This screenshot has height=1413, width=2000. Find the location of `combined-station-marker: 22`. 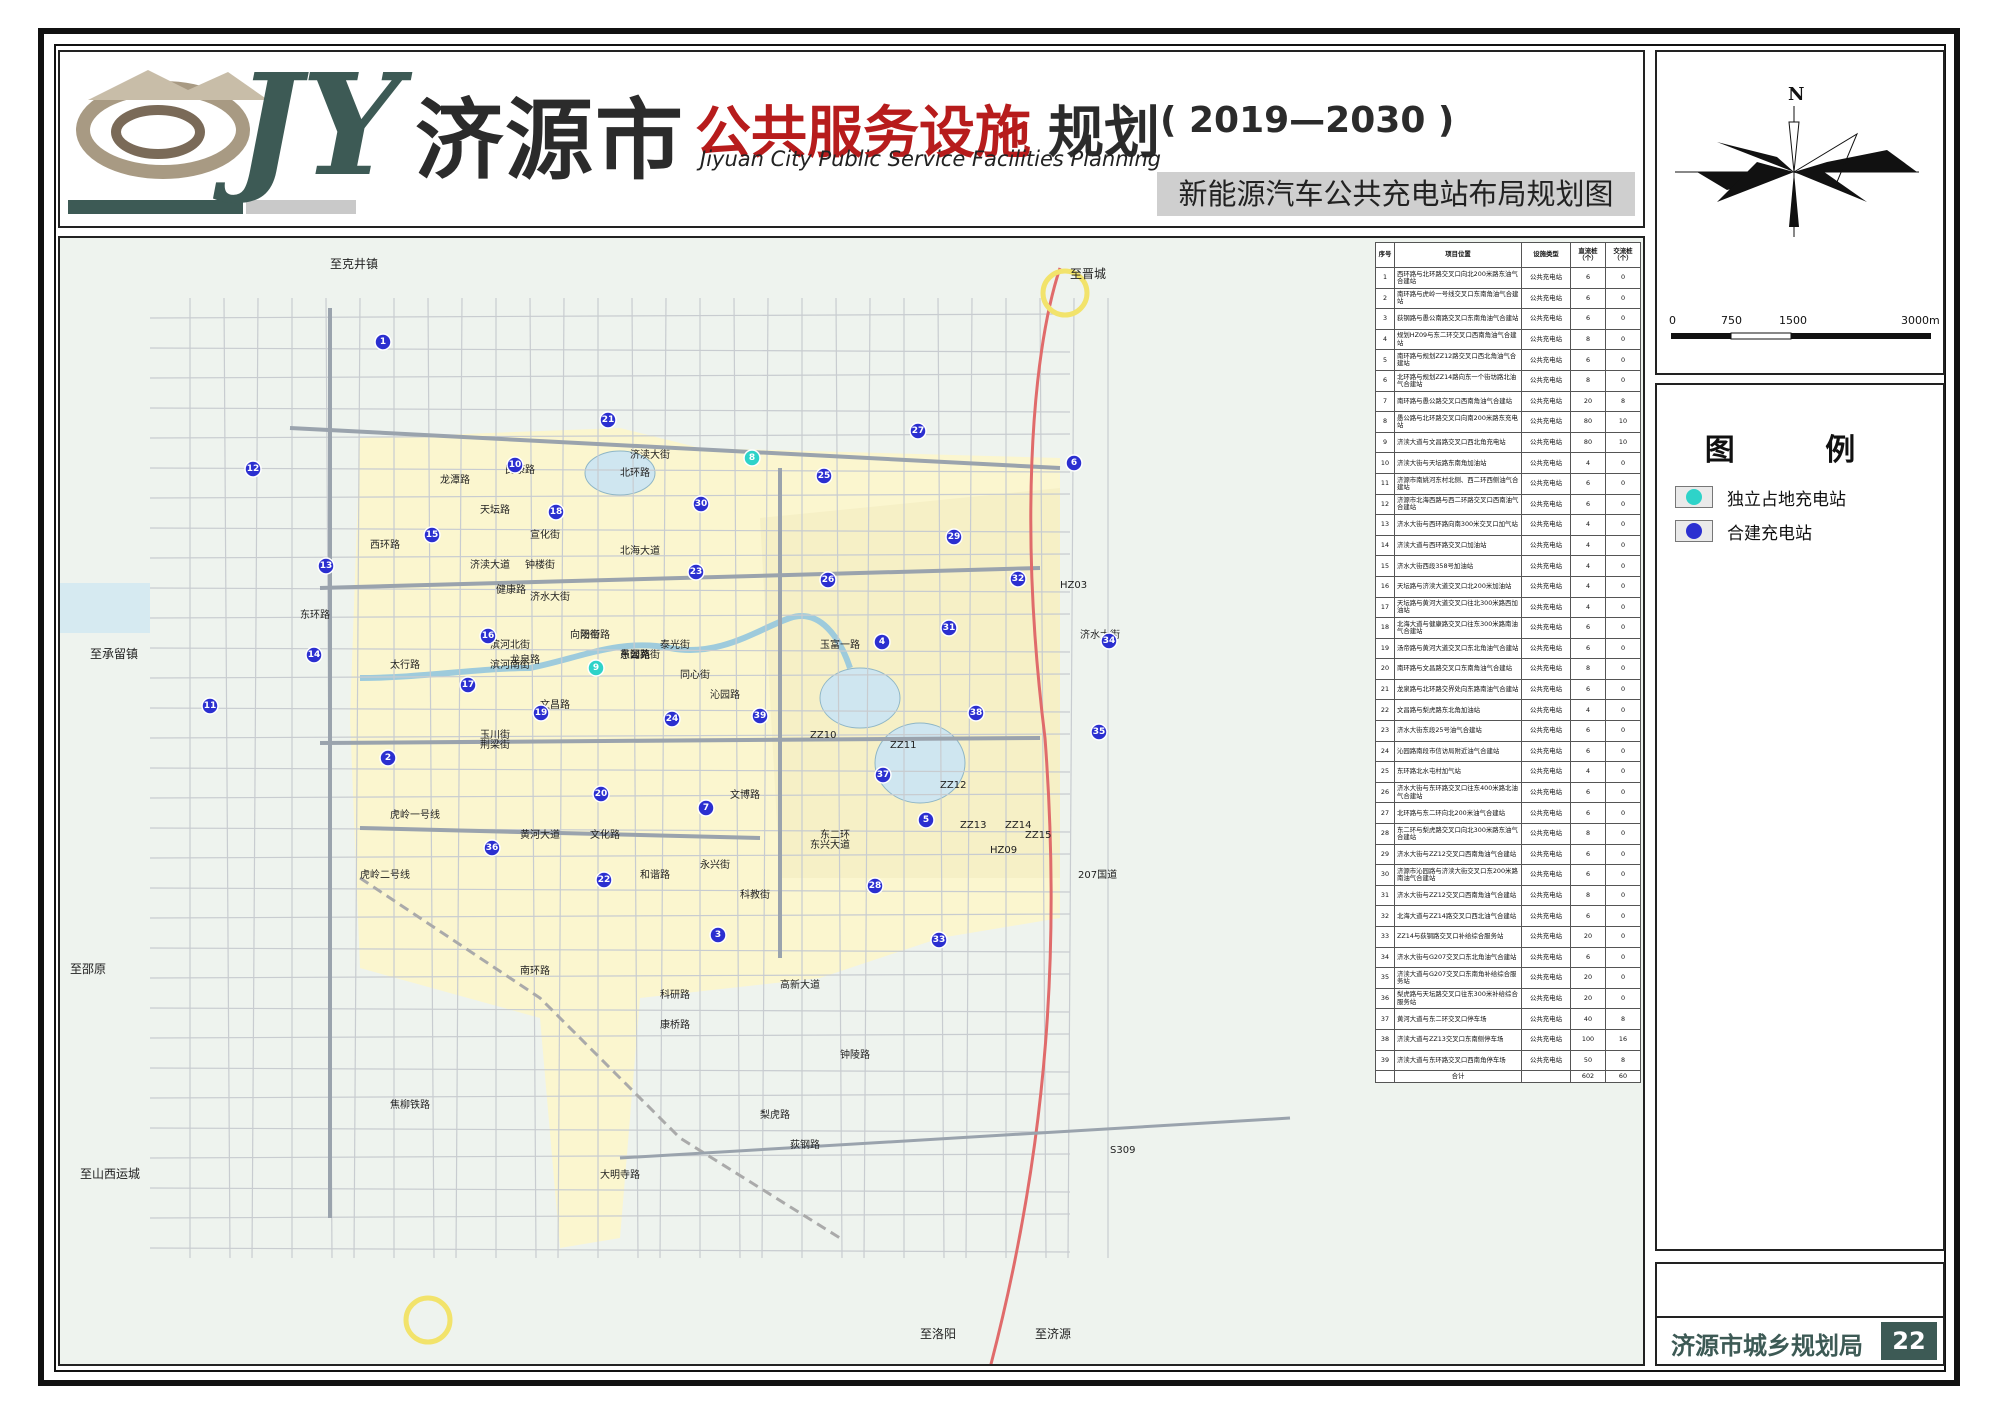

combined-station-marker: 22 is located at coordinates (604, 880).